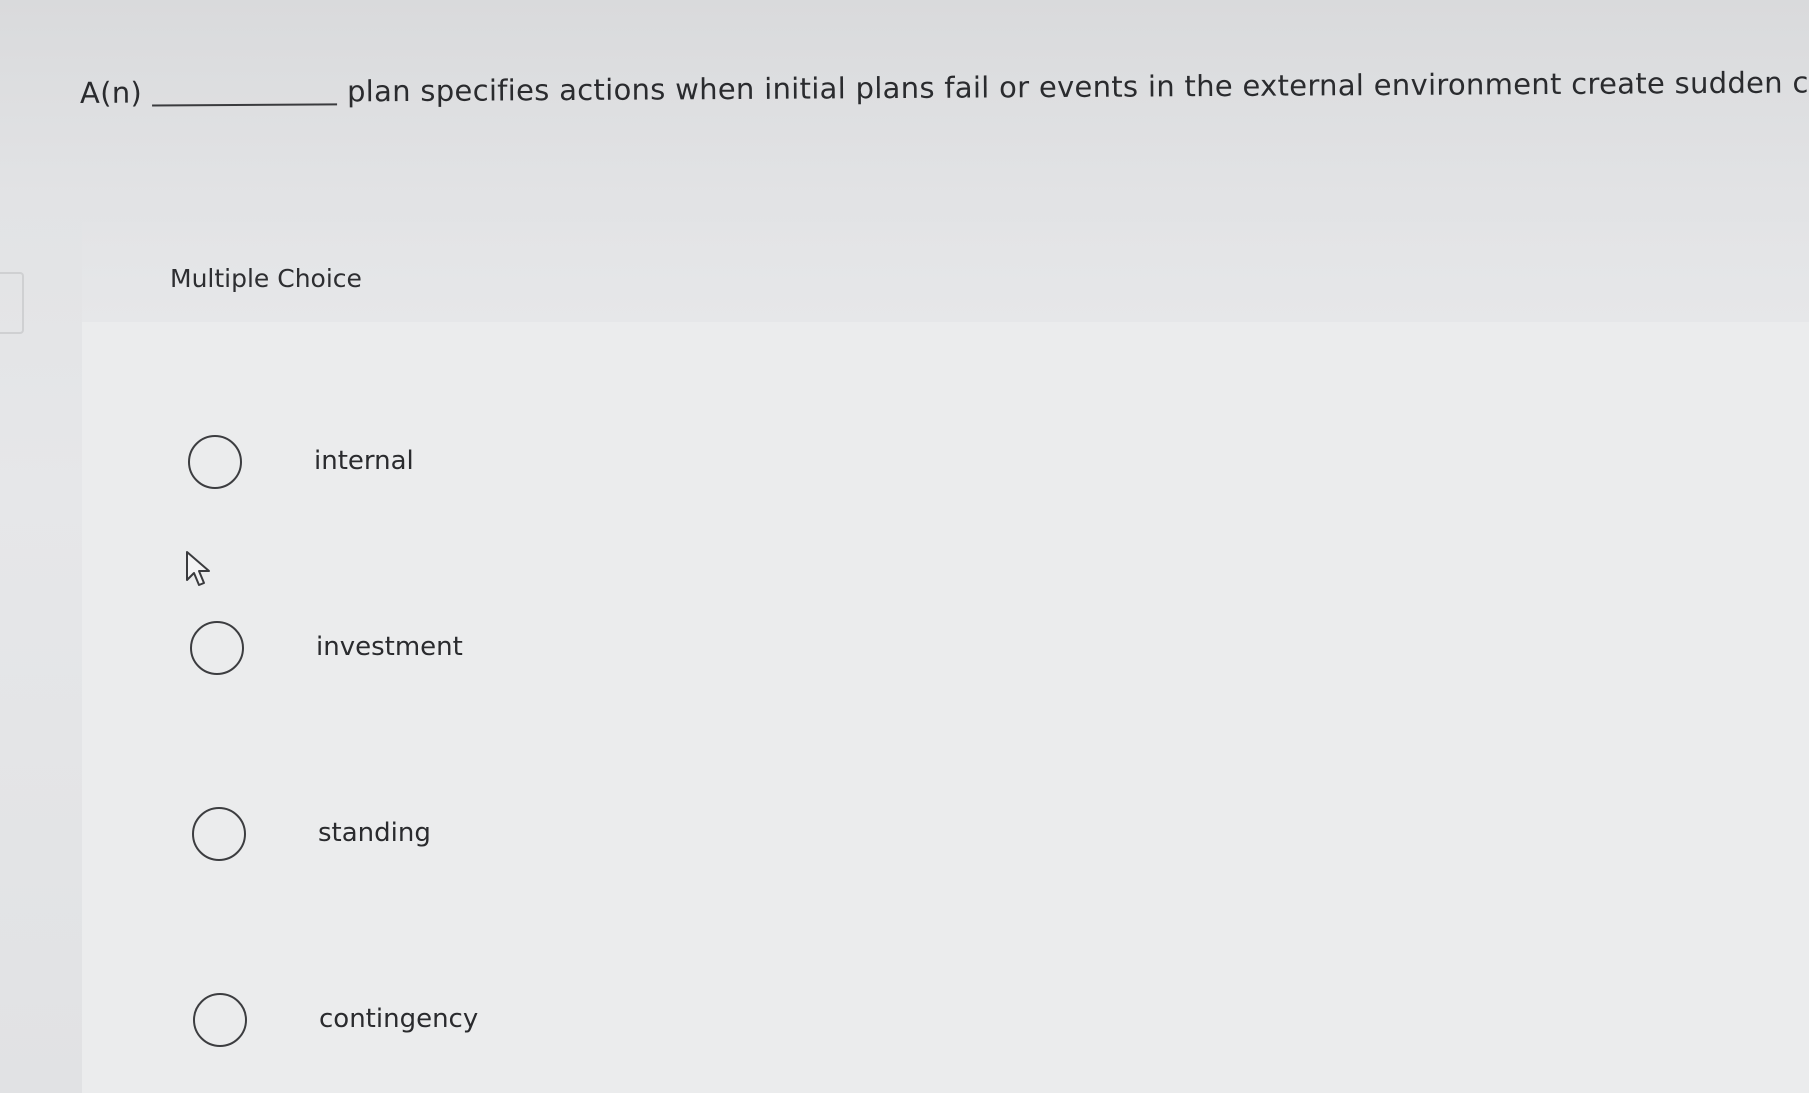 The image size is (1809, 1093). What do you see at coordinates (488, 465) in the screenshot?
I see `option-internal: internal` at bounding box center [488, 465].